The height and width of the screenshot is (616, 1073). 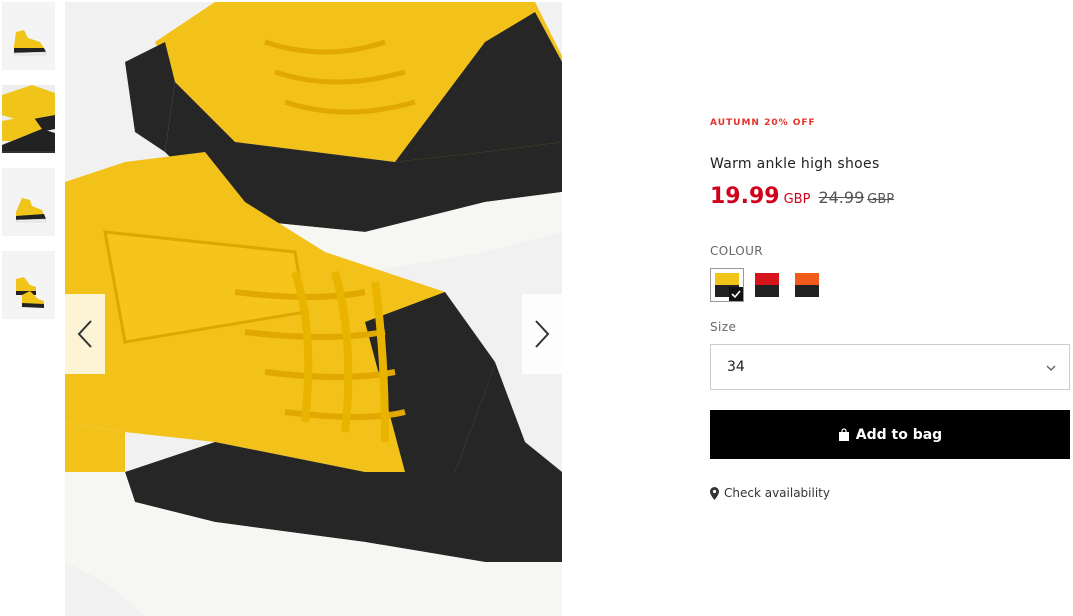 I want to click on sale-price: 19.99, so click(x=745, y=196).